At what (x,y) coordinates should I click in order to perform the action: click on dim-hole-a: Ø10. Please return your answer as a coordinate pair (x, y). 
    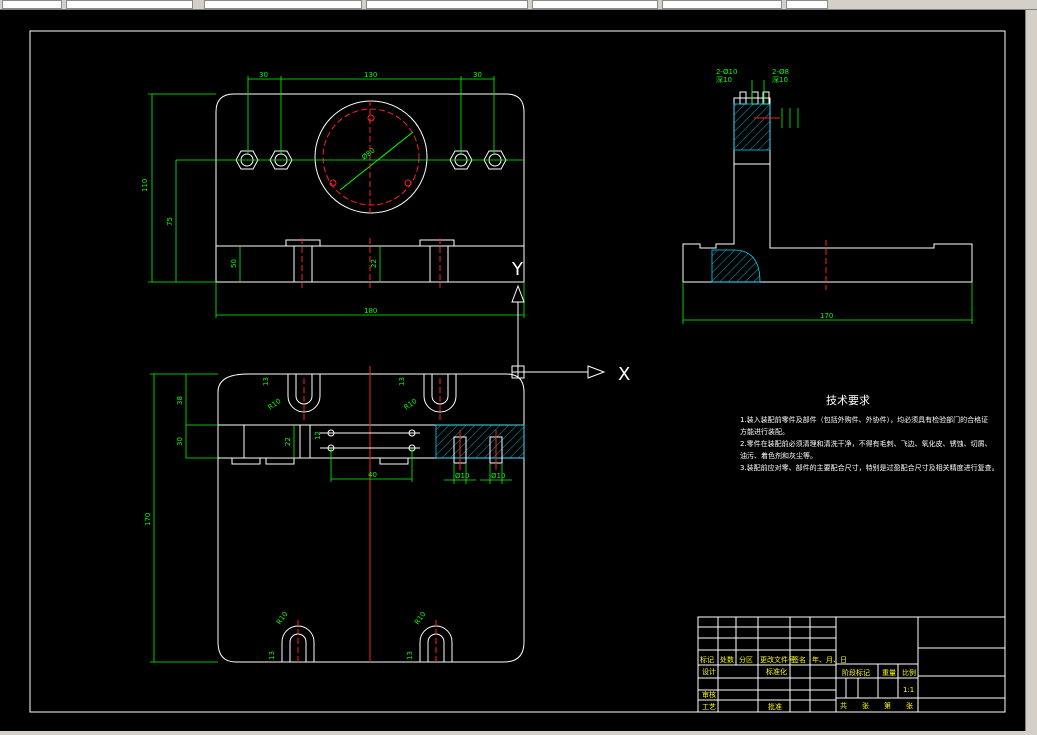
    Looking at the image, I should click on (462, 476).